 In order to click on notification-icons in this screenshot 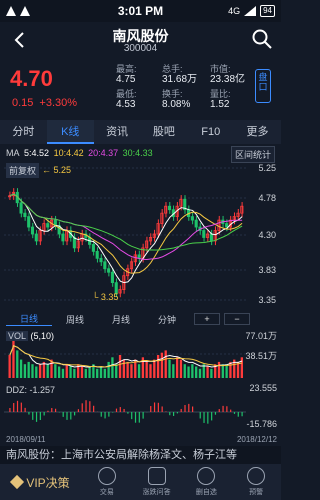, I will do `click(46, 11)`.